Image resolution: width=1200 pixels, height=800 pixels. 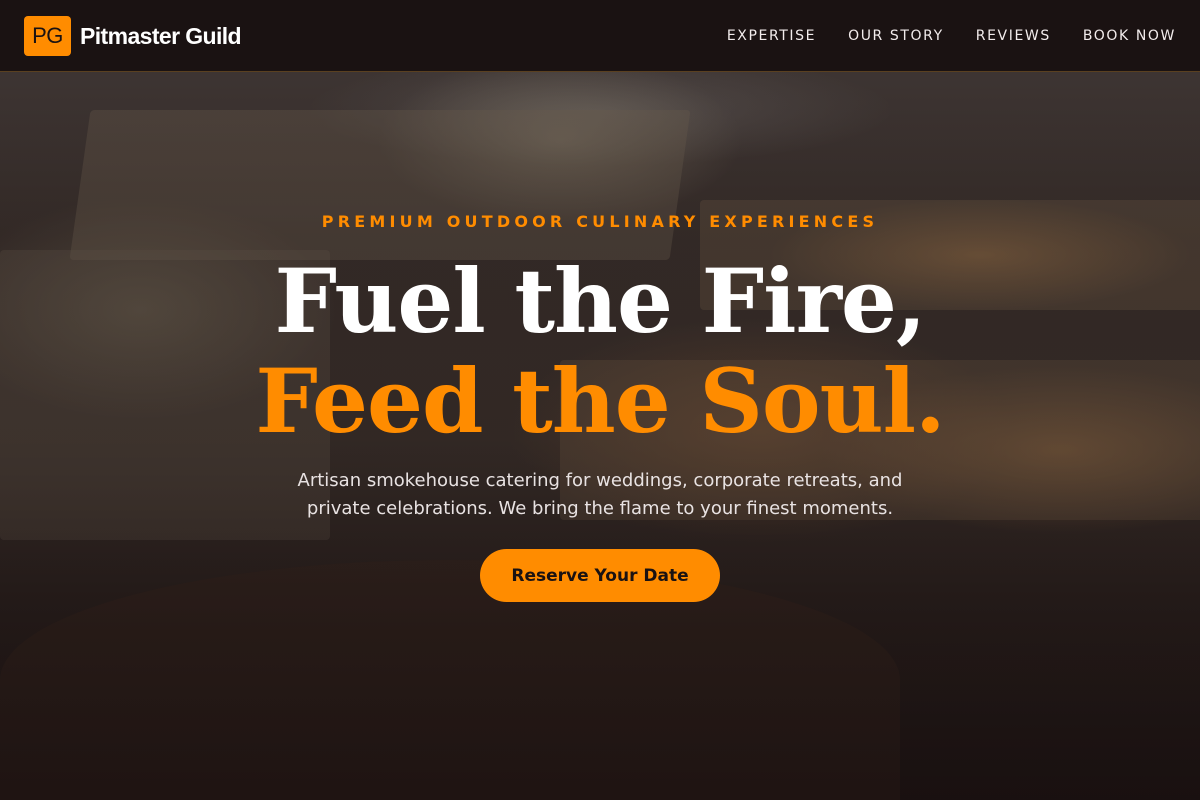 I want to click on hero-title-line-1: Fuel the Fire,, so click(x=600, y=301).